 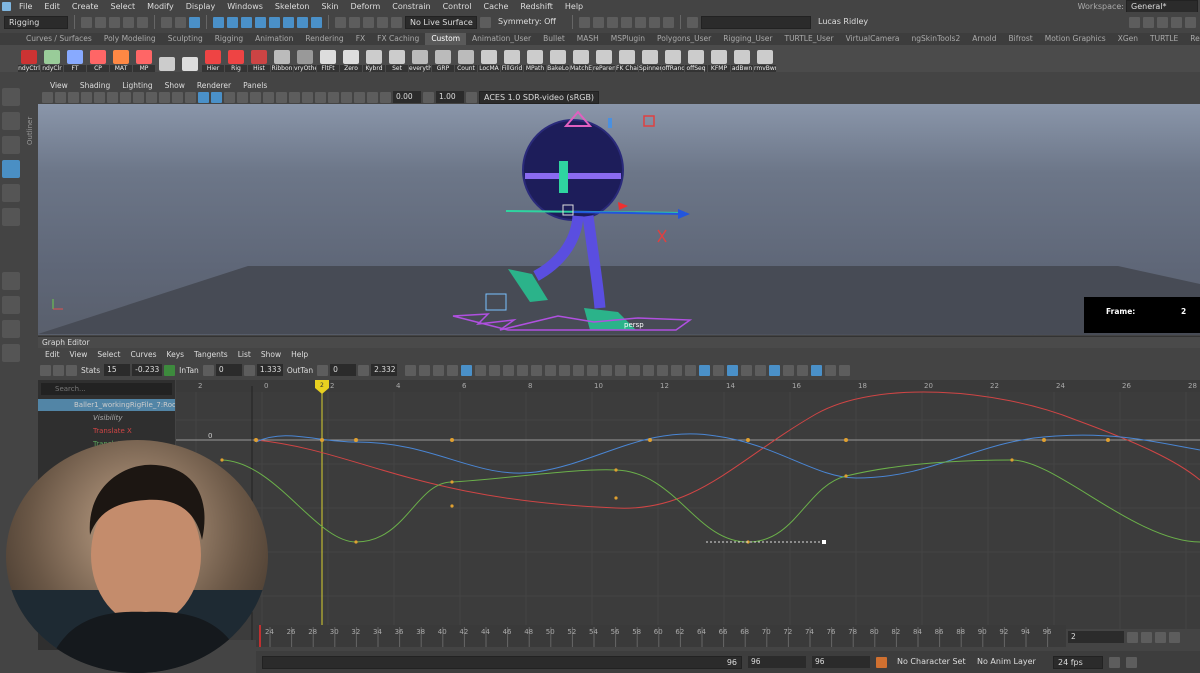 What do you see at coordinates (11, 145) in the screenshot?
I see `paint-select-icon` at bounding box center [11, 145].